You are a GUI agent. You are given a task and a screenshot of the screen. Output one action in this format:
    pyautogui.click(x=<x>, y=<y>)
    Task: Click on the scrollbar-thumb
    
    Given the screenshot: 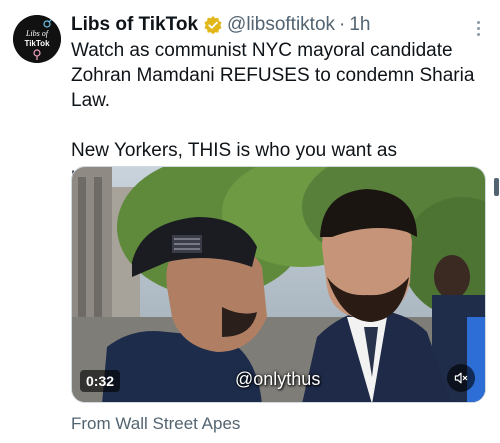 What is the action you would take?
    pyautogui.click(x=496, y=187)
    